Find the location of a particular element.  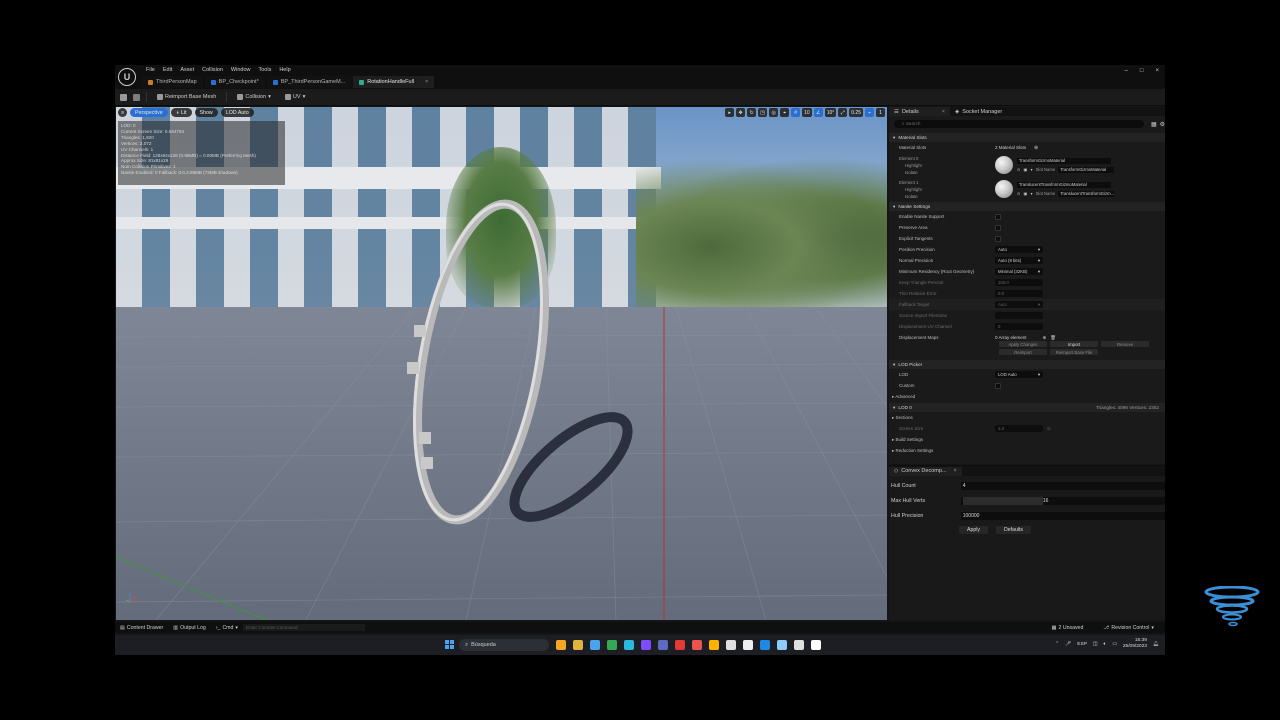

settings-icon is located at coordinates (748, 645).